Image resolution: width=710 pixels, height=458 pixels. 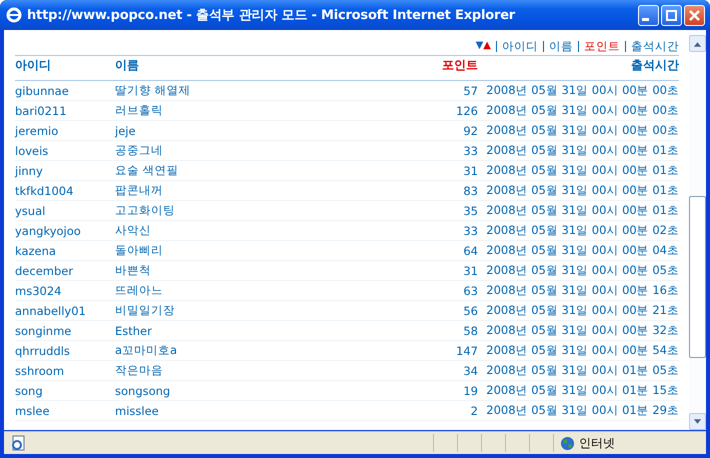 What do you see at coordinates (30, 211) in the screenshot?
I see `table-cell-text: ysual` at bounding box center [30, 211].